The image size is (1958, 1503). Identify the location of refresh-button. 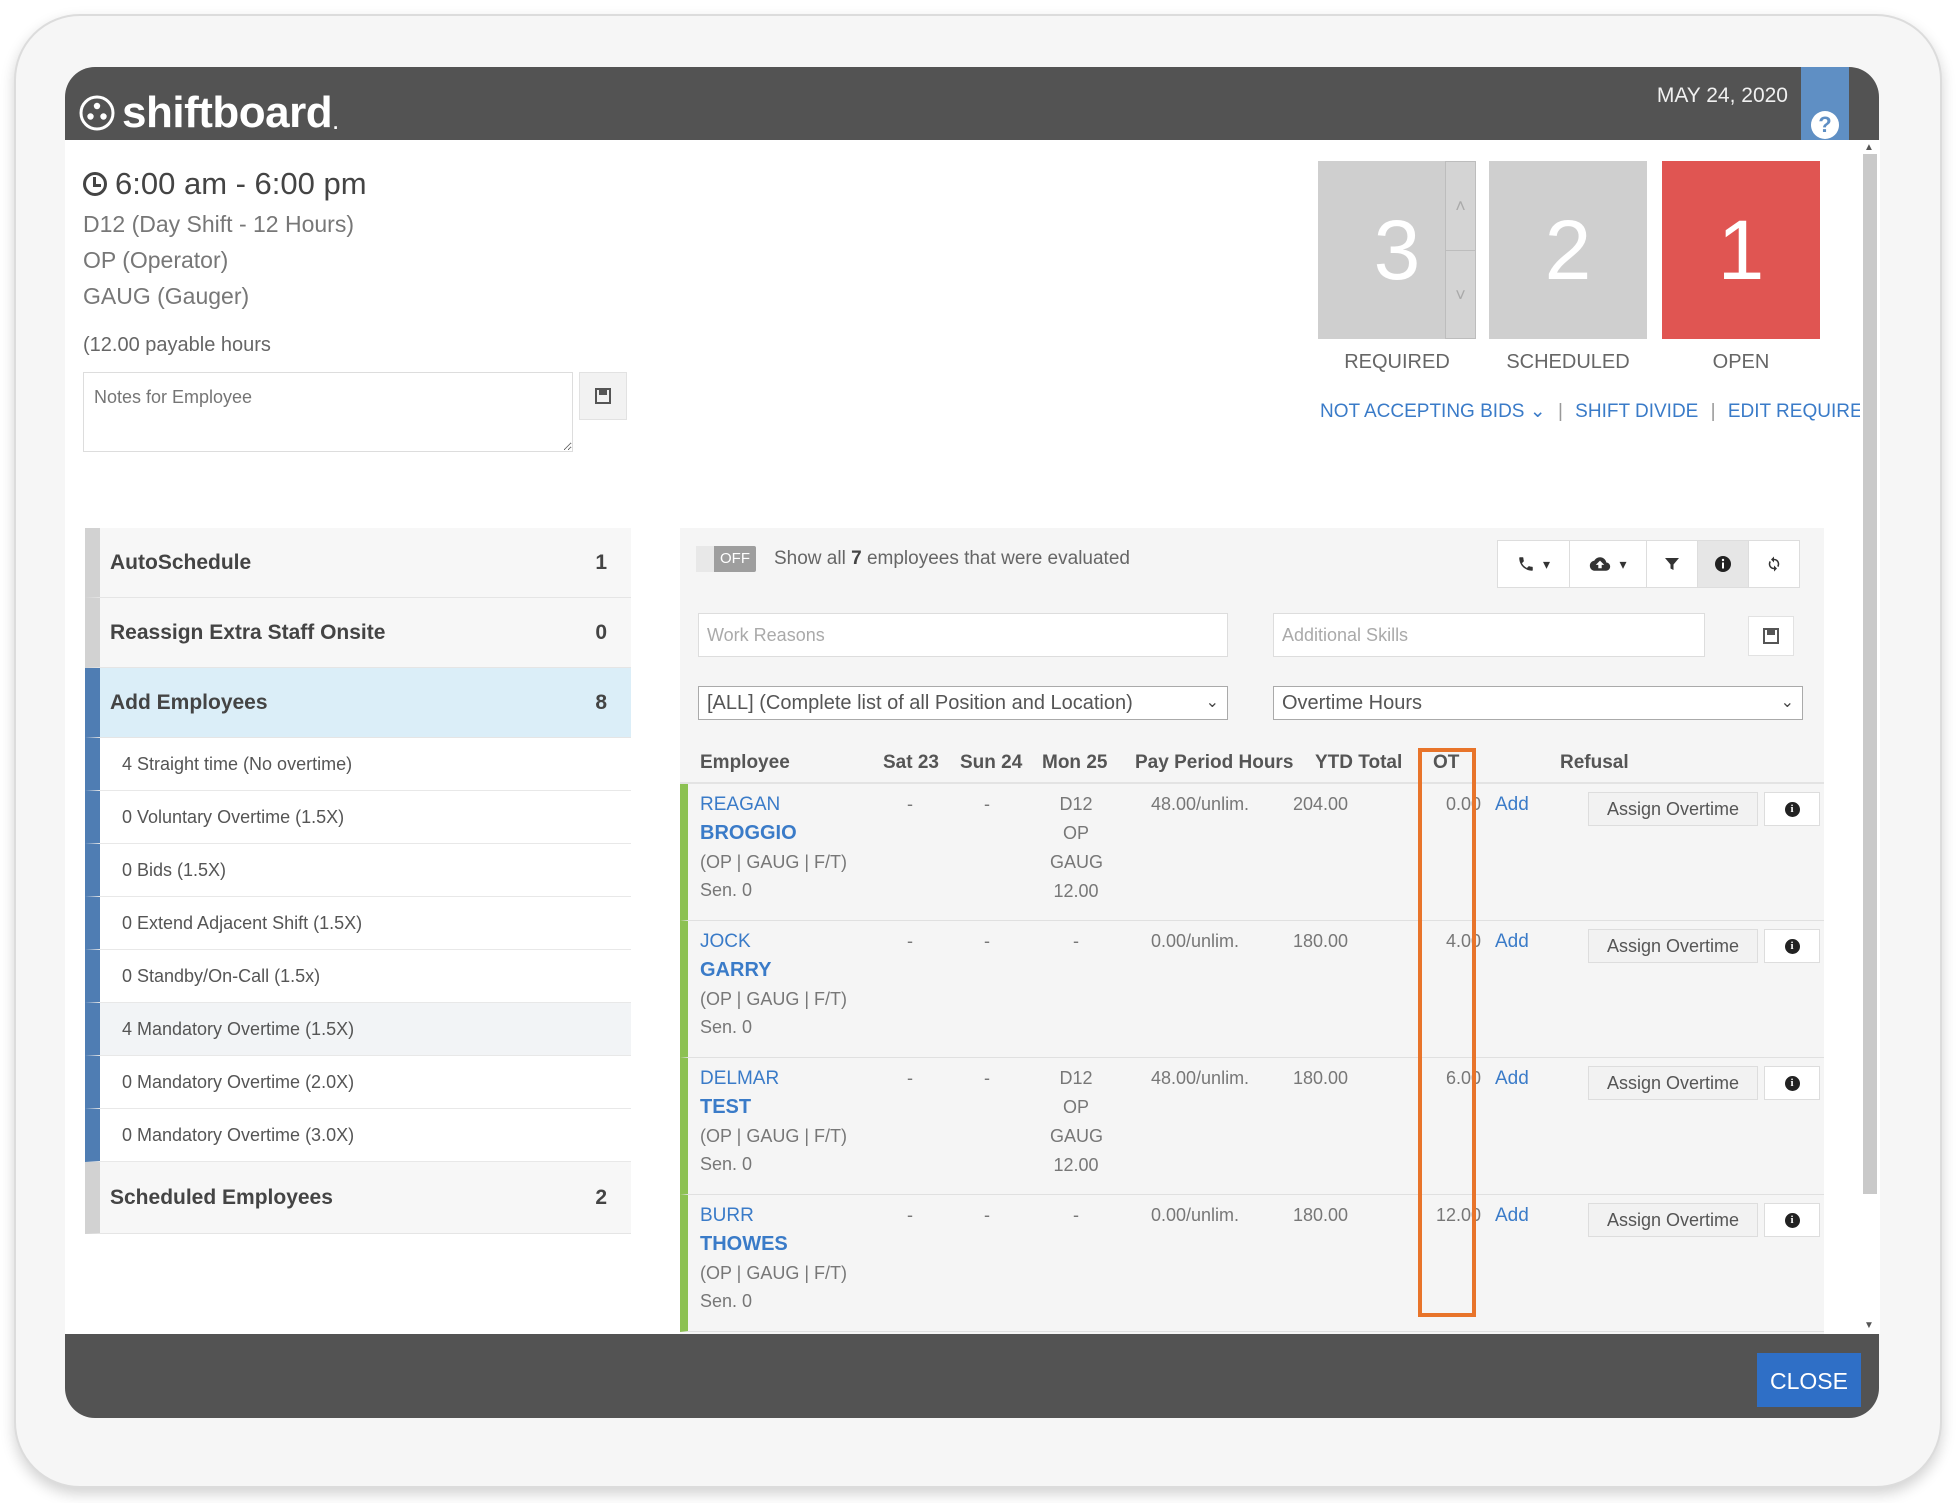
(1774, 564).